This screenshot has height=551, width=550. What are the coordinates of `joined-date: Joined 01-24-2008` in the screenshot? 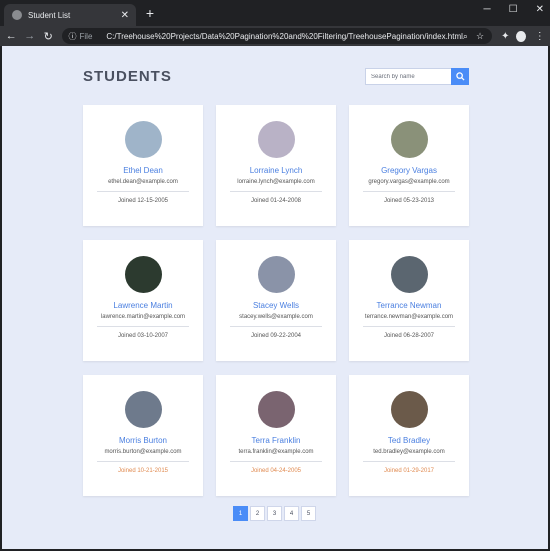 It's located at (276, 201).